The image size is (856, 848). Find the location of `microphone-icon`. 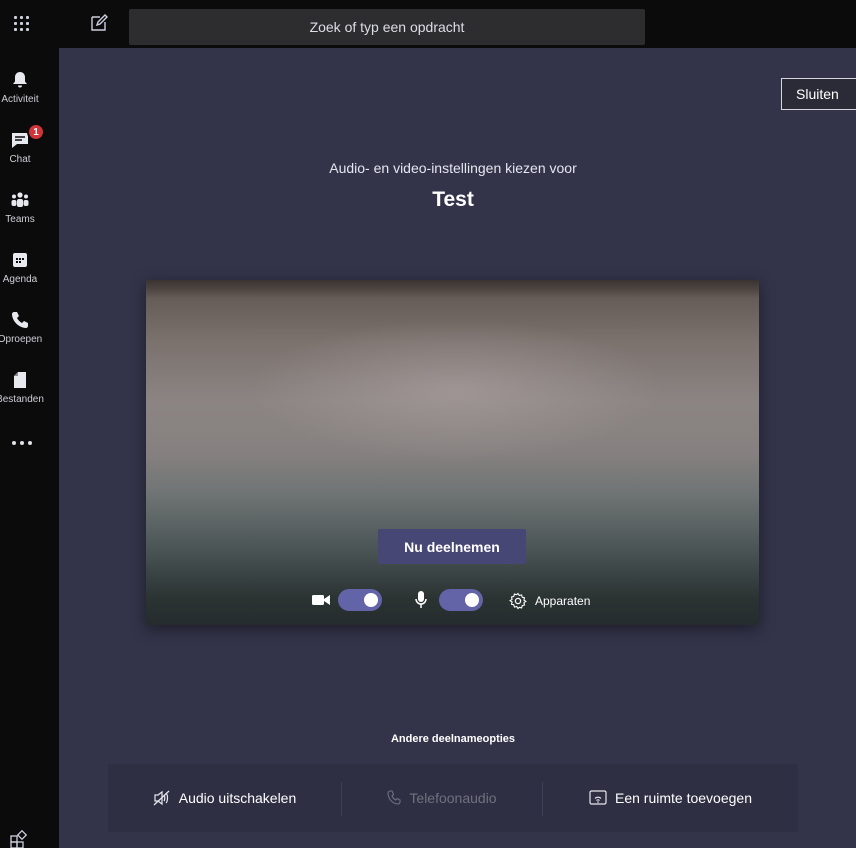

microphone-icon is located at coordinates (421, 599).